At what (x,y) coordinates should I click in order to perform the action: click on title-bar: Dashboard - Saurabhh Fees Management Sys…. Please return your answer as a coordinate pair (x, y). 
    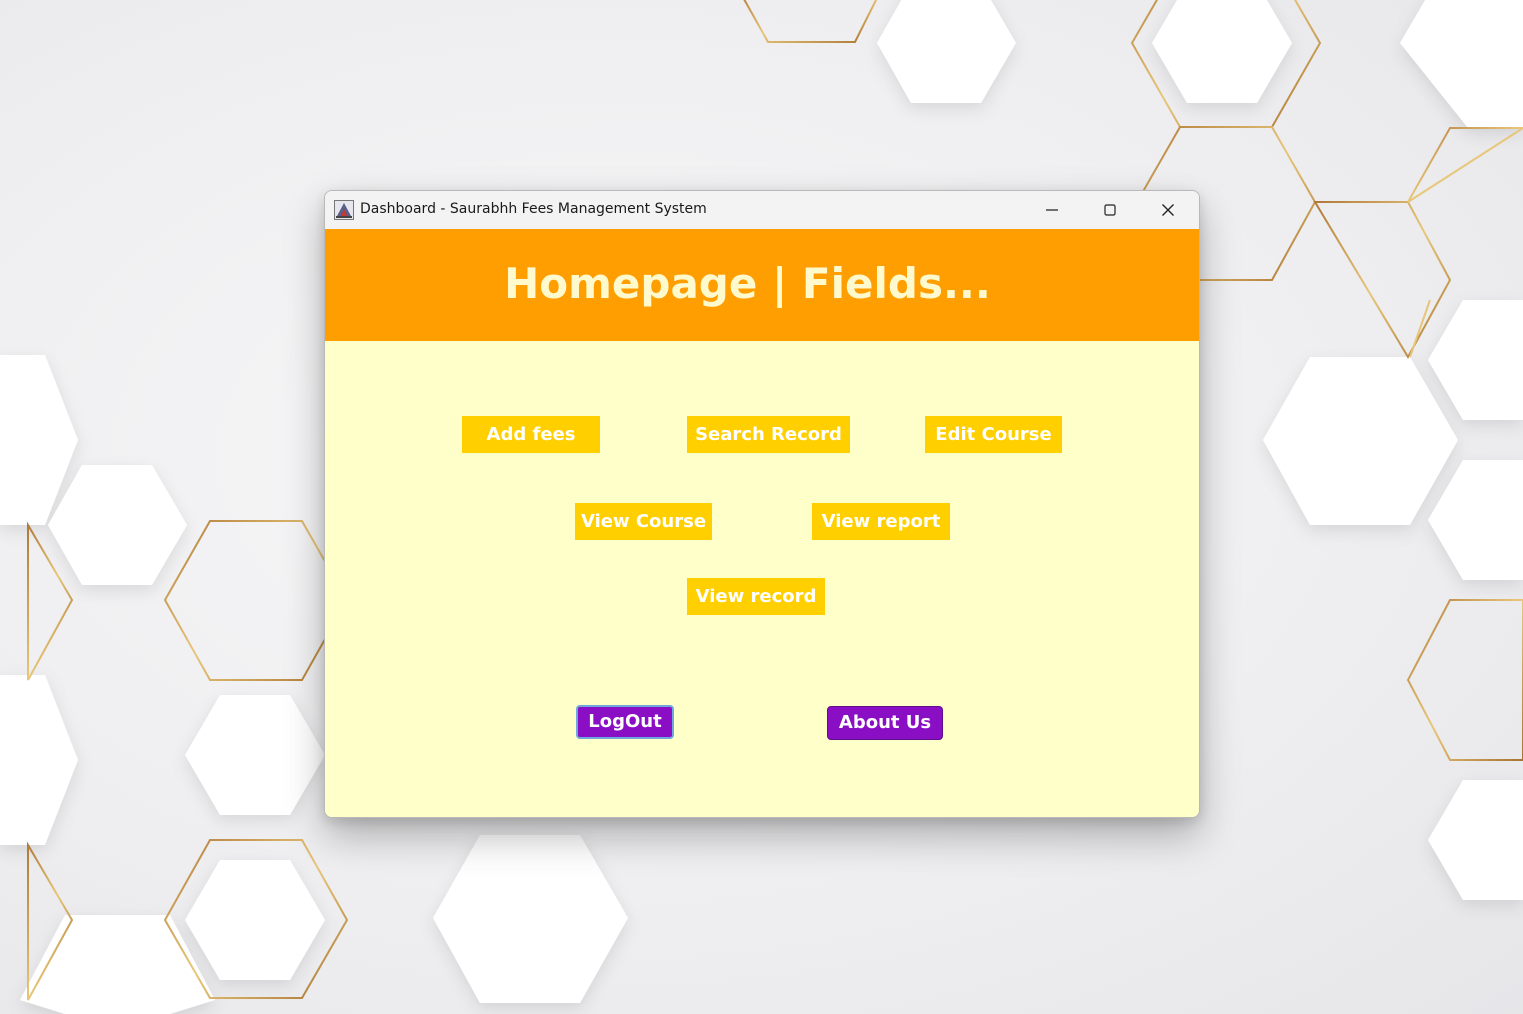
    Looking at the image, I should click on (762, 210).